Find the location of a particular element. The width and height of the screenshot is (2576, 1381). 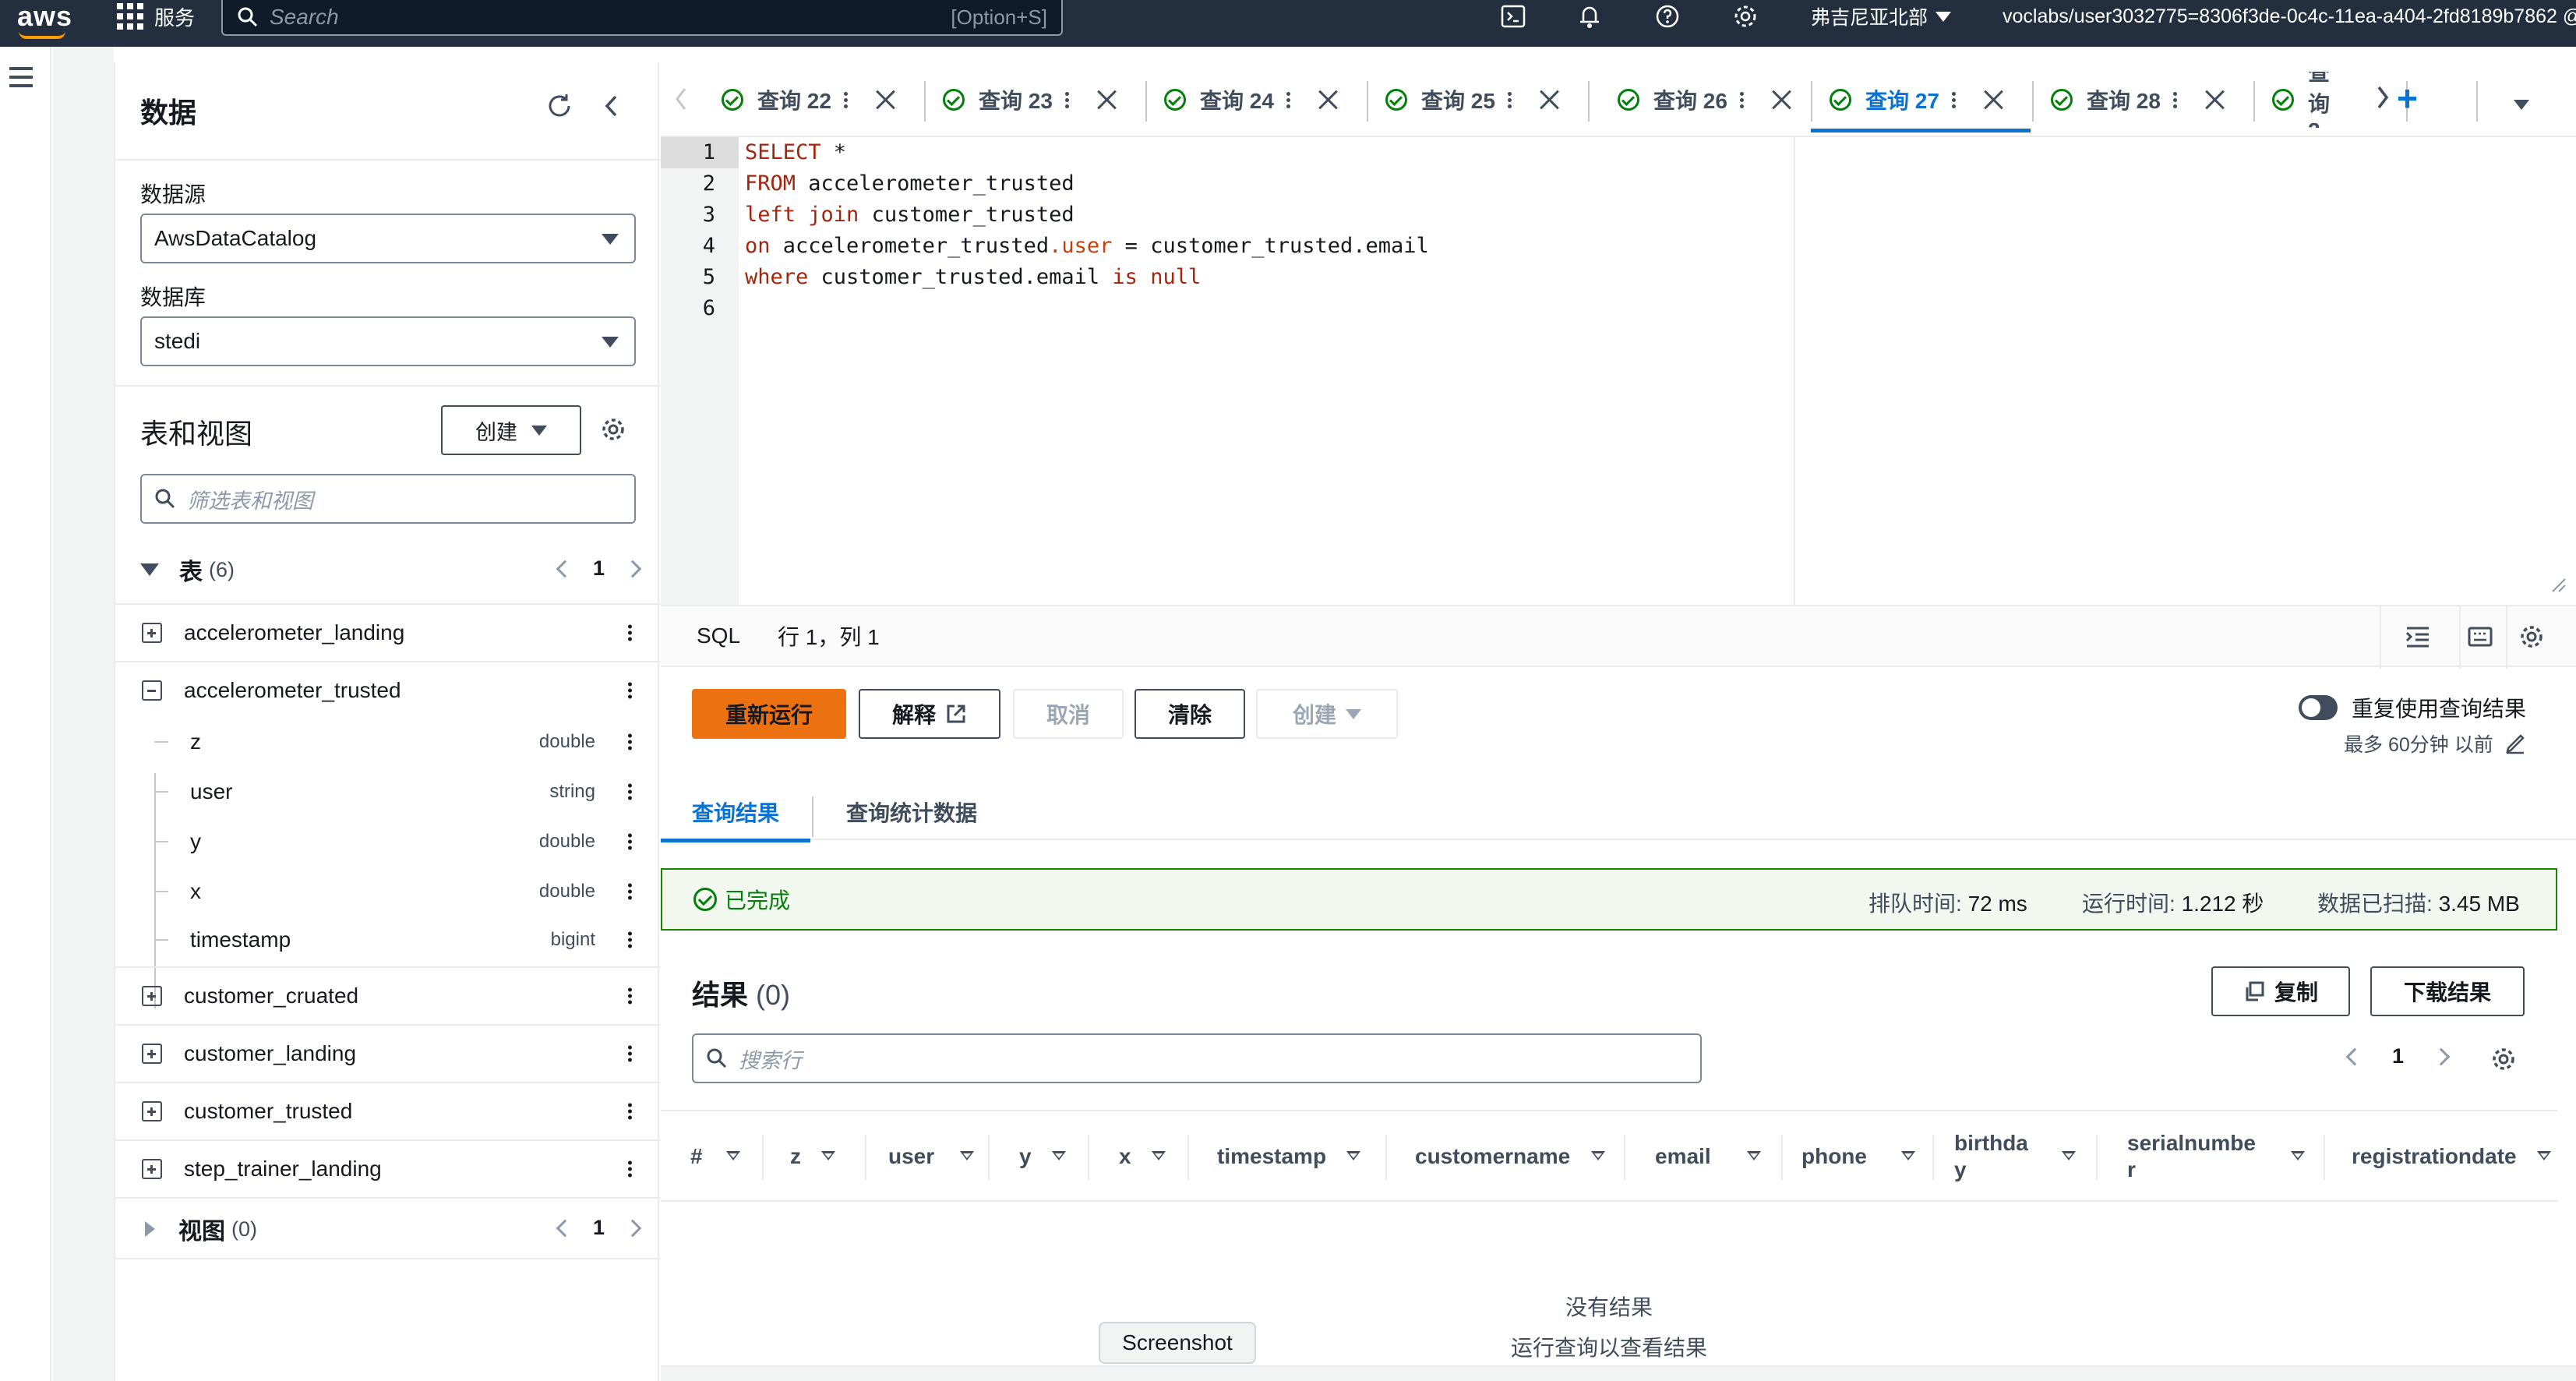

column-header: registrationdate is located at coordinates (2454, 1156).